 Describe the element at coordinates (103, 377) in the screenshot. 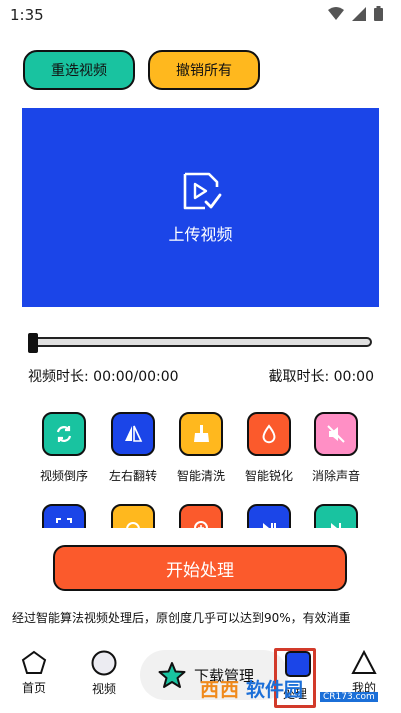

I see `video-duration-text: 视频时长: 00:00/00:00` at that location.